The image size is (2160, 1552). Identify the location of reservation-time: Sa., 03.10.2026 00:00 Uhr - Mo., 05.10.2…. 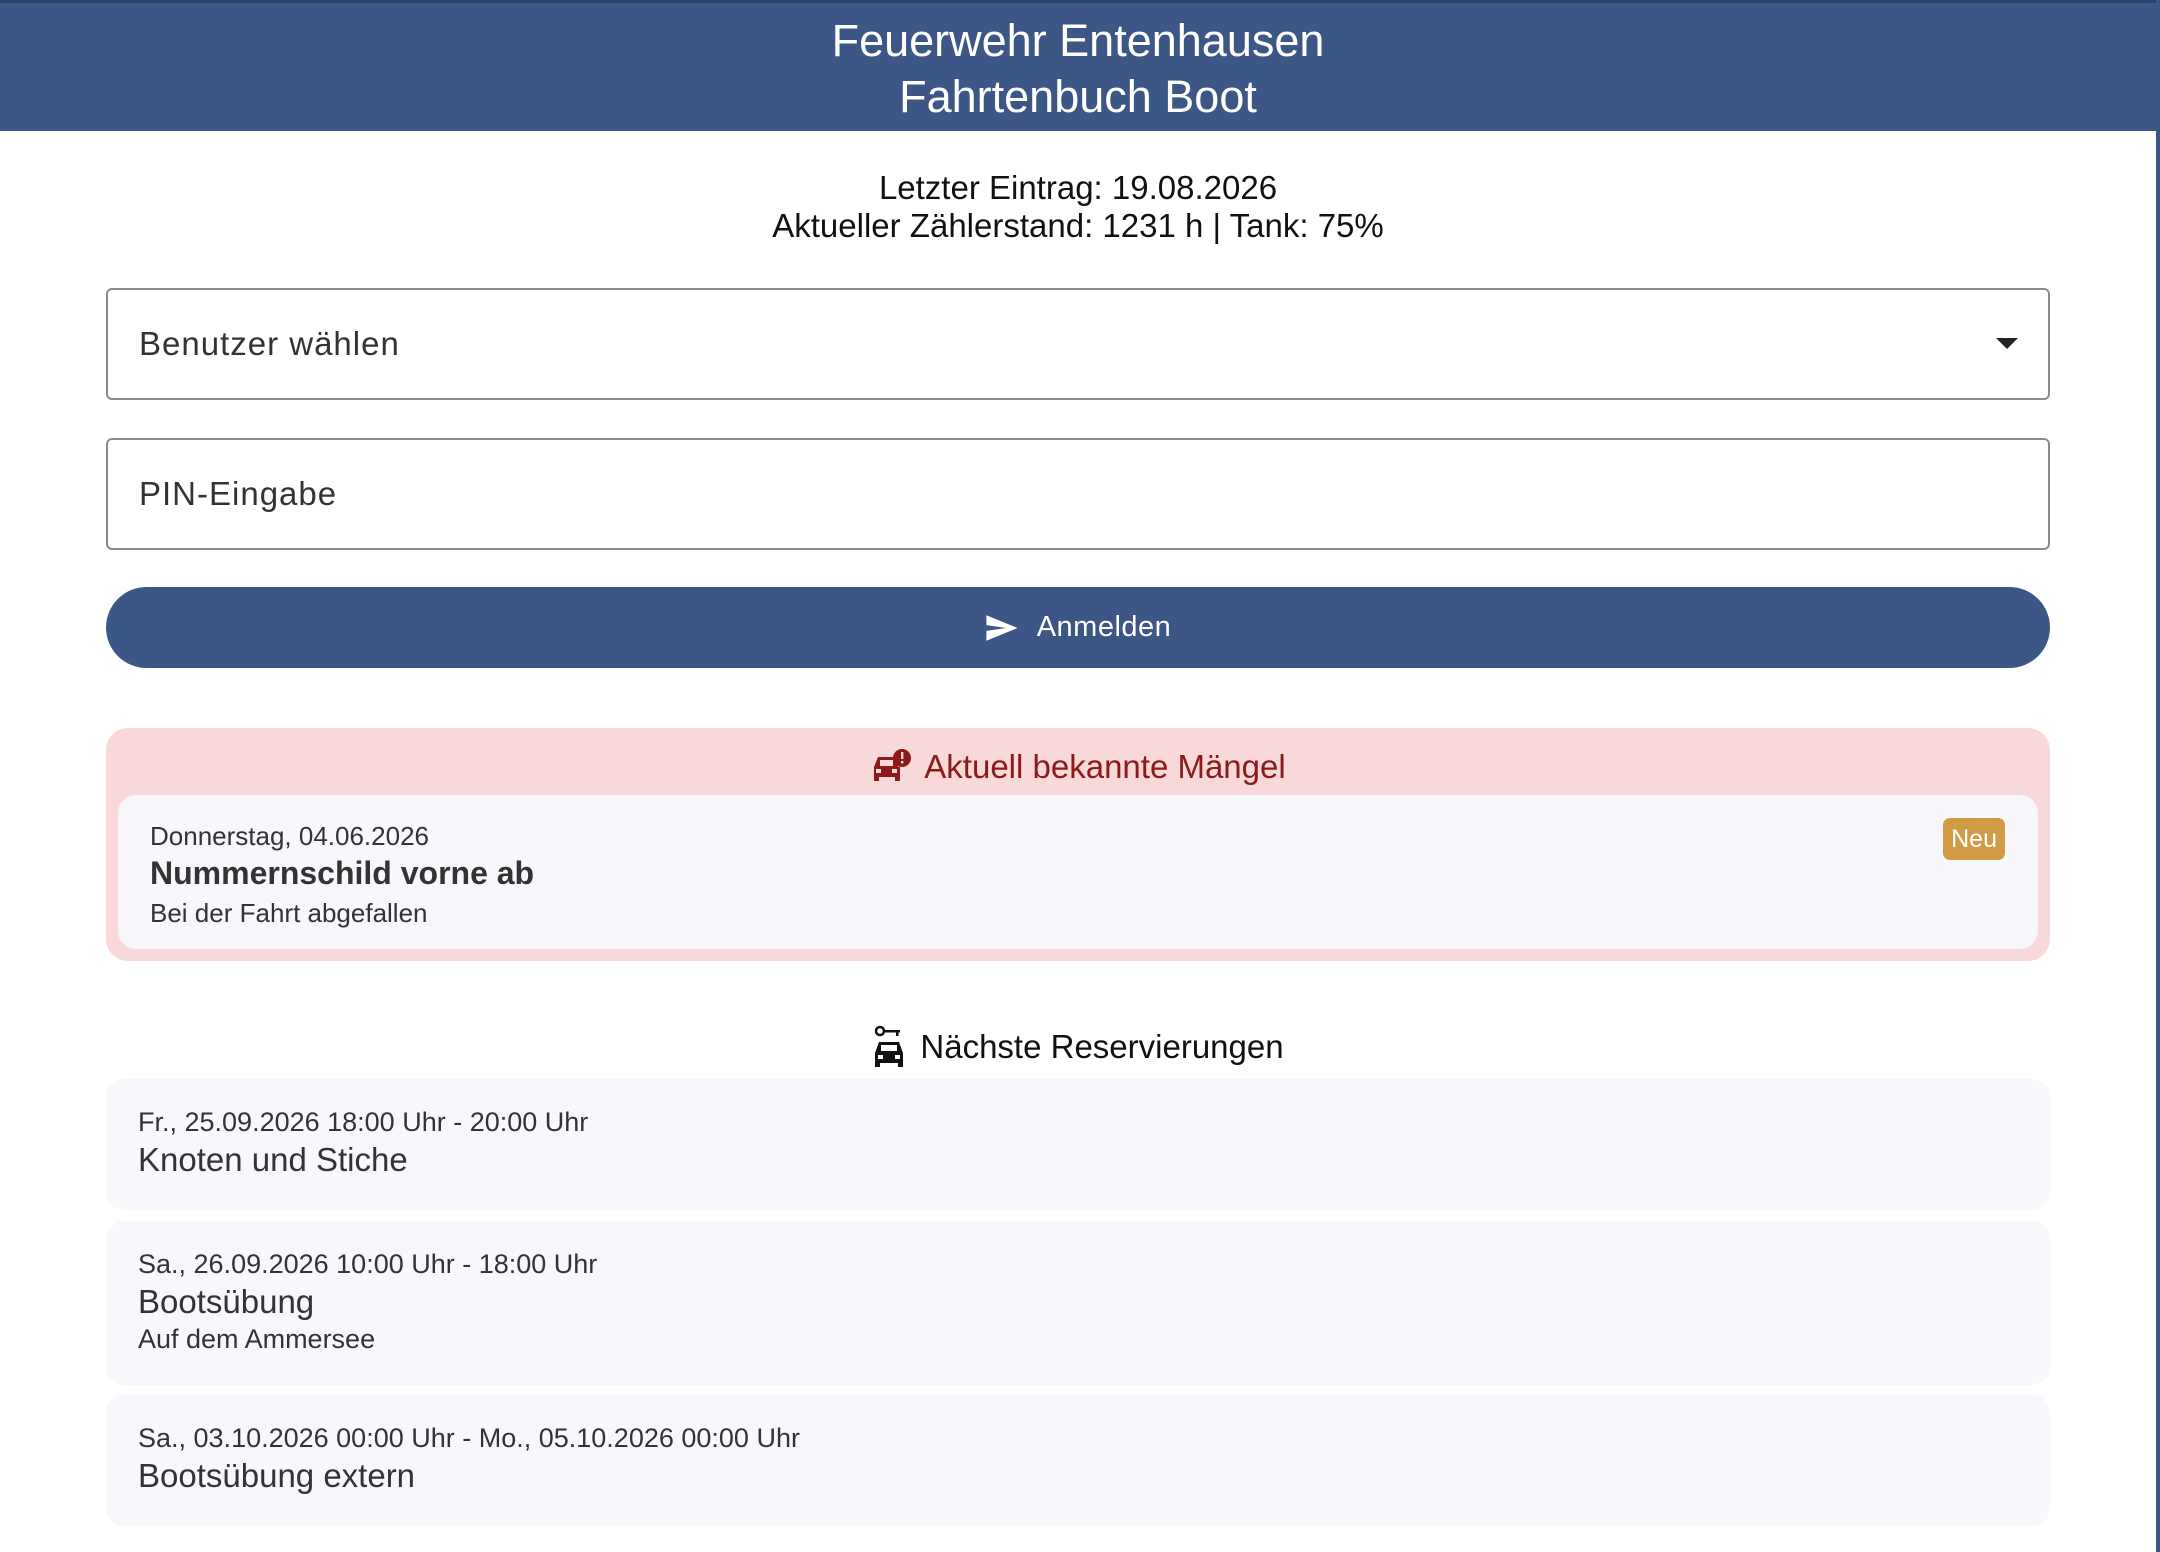
(469, 1438).